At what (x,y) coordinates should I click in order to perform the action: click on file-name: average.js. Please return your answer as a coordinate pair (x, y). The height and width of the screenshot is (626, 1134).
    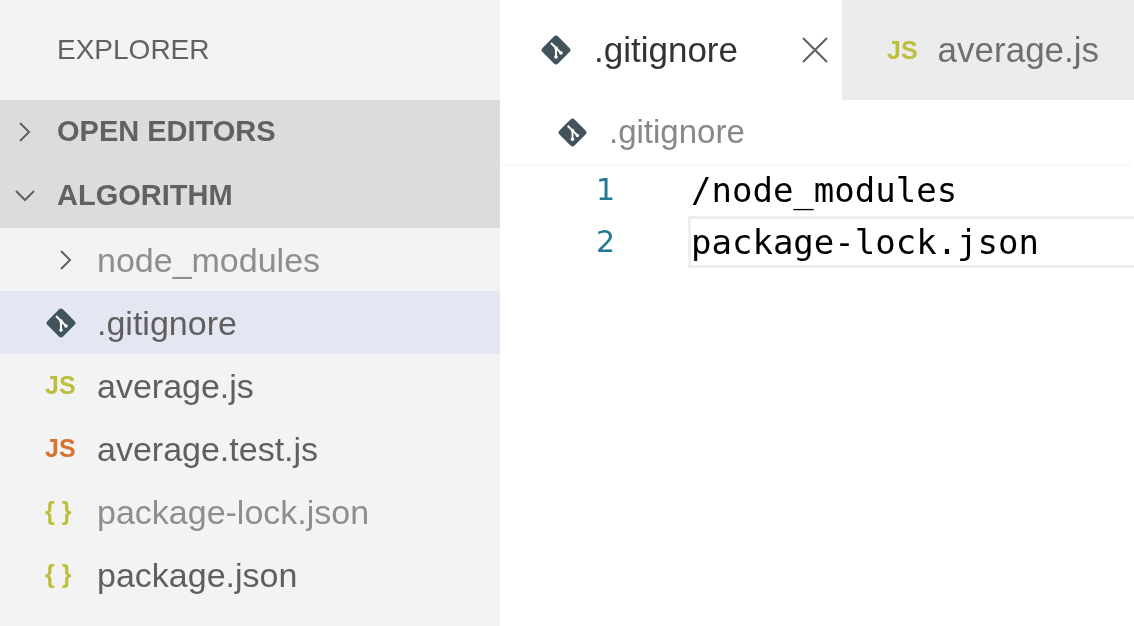
    Looking at the image, I should click on (175, 385).